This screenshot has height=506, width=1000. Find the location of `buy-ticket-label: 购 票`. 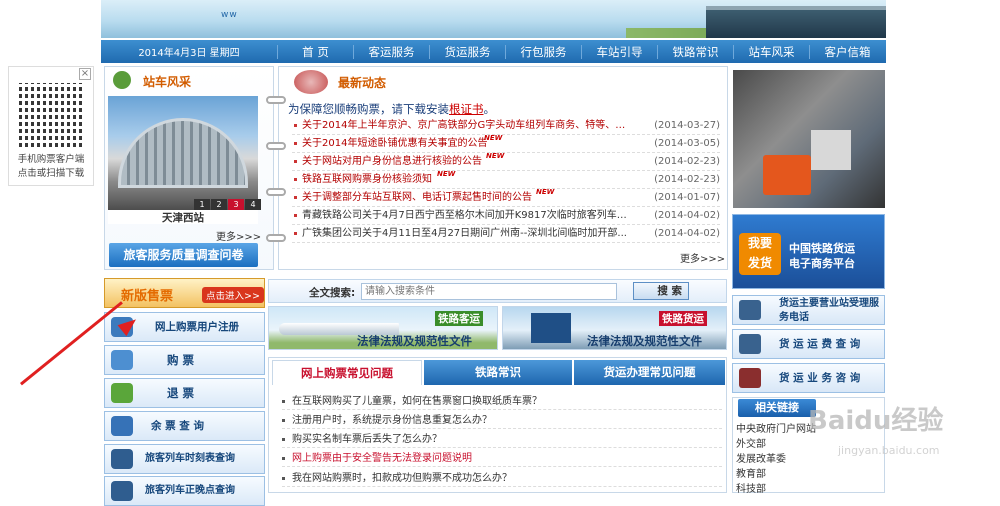

buy-ticket-label: 购 票 is located at coordinates (181, 360).